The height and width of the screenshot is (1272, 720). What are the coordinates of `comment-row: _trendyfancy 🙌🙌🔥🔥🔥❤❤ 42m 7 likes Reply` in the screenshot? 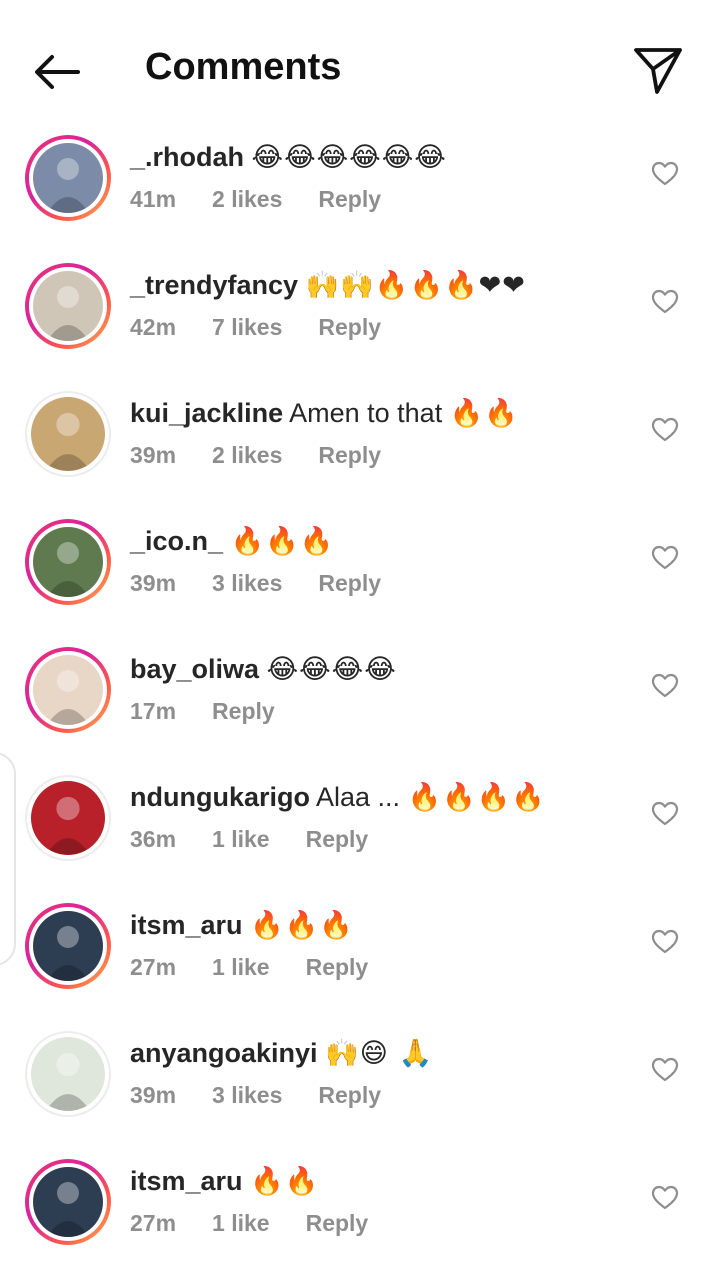 It's located at (360, 312).